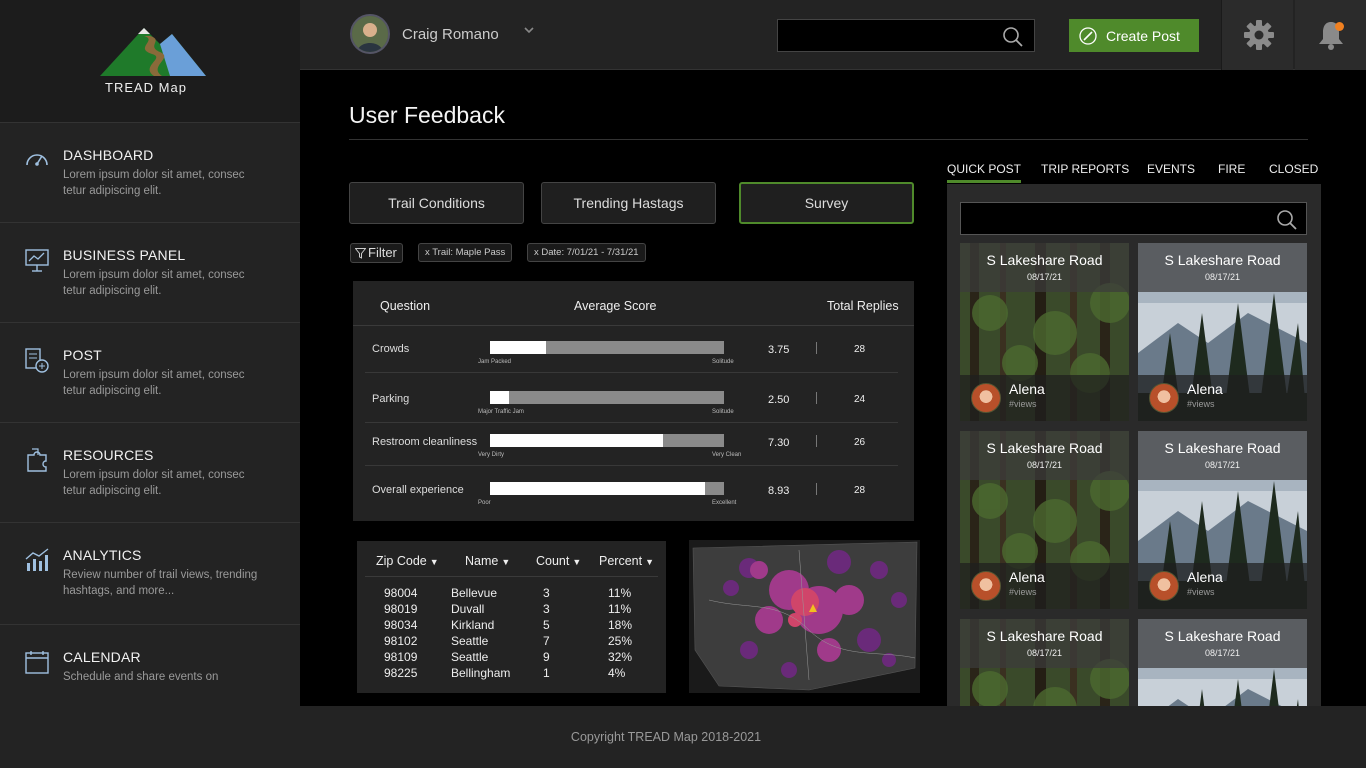  I want to click on mountain-logo-icon, so click(153, 52).